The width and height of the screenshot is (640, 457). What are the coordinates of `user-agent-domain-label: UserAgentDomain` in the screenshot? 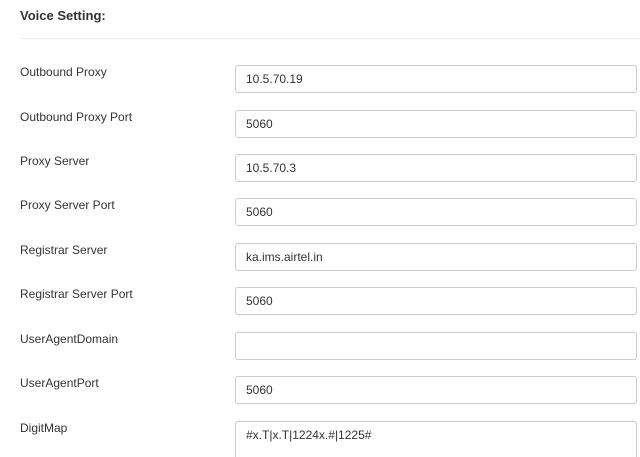 It's located at (69, 339).